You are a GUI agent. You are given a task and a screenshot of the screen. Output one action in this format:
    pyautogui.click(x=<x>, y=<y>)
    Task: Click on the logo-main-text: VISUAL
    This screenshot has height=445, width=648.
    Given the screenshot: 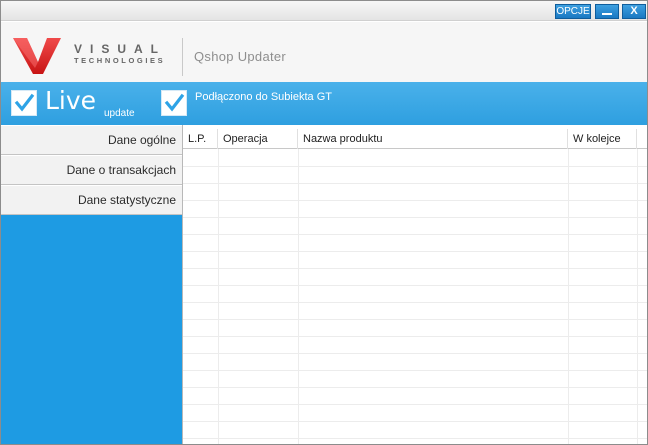 What is the action you would take?
    pyautogui.click(x=120, y=49)
    